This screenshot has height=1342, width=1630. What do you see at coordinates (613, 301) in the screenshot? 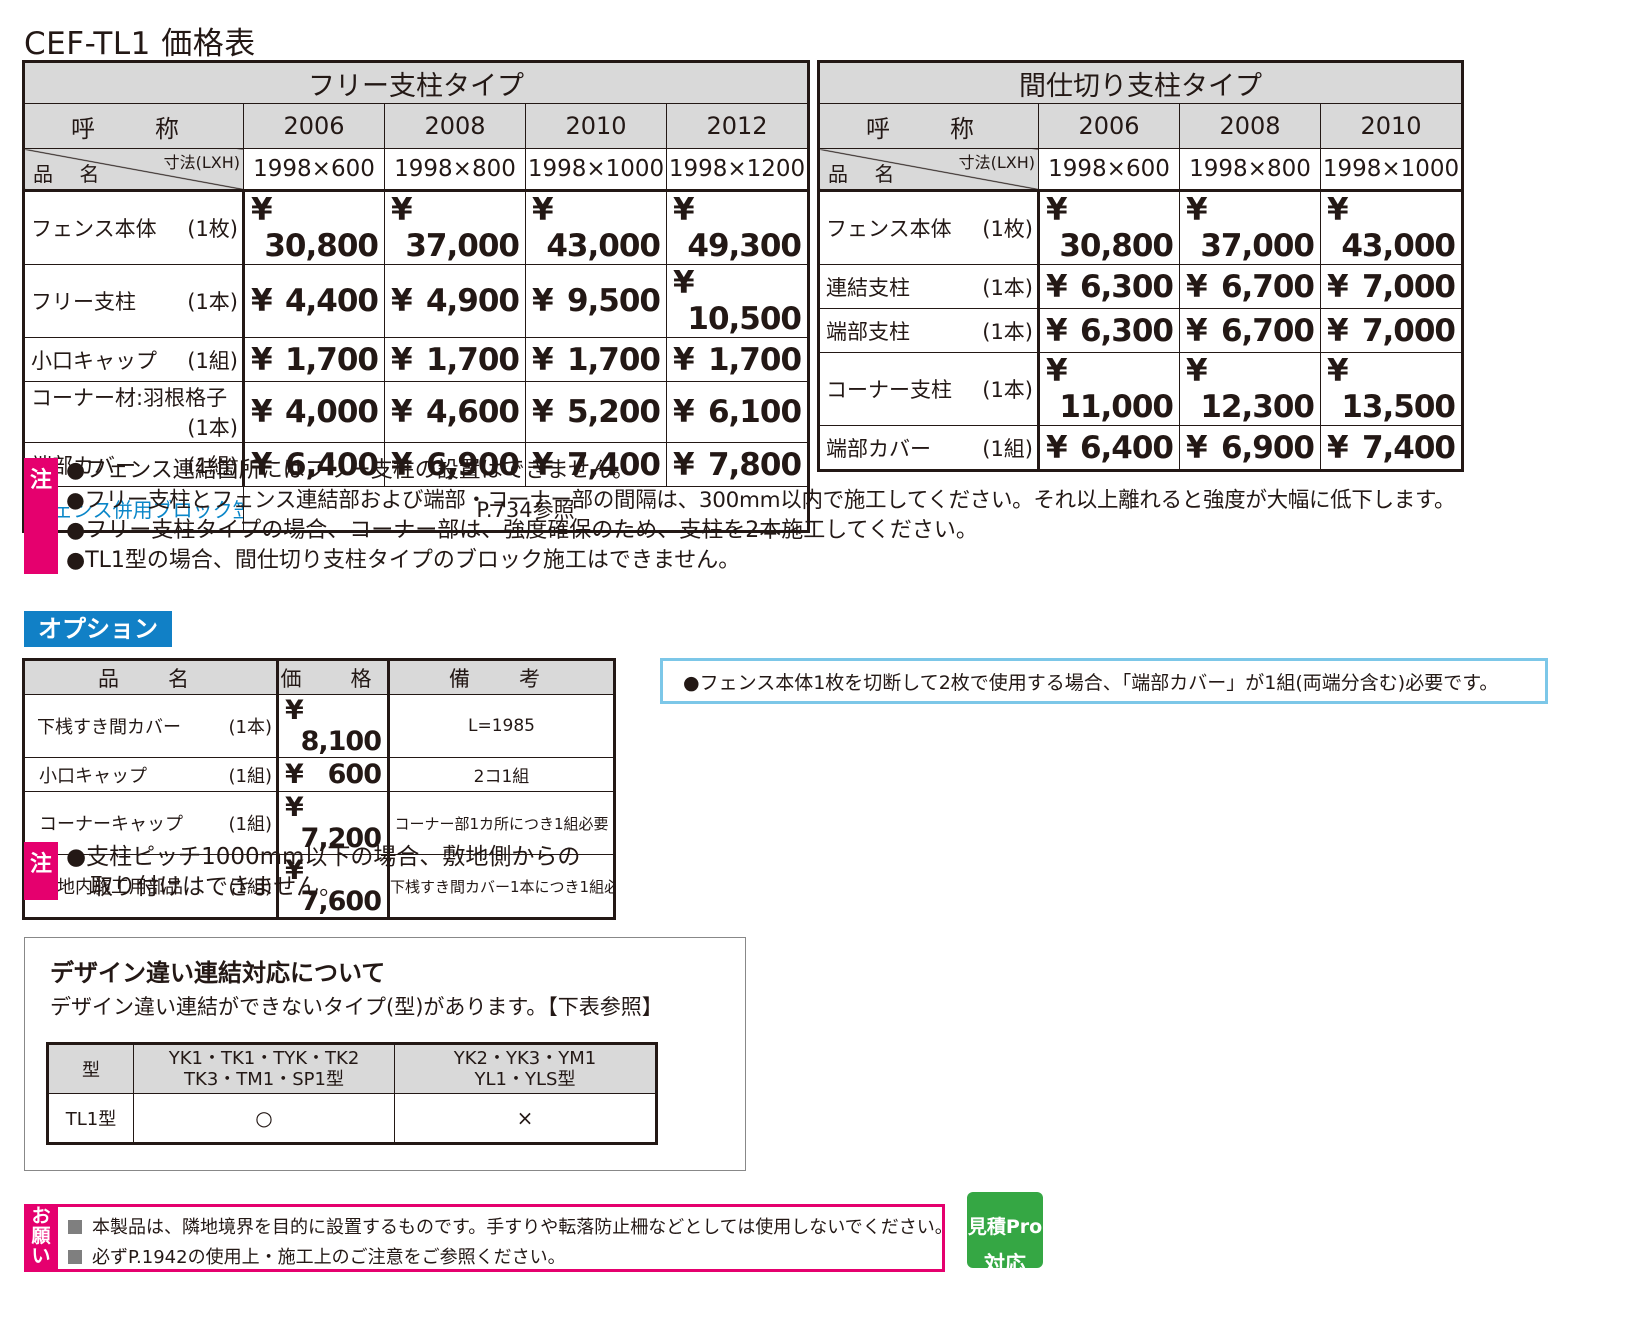
I see `price-amount: 9,500` at bounding box center [613, 301].